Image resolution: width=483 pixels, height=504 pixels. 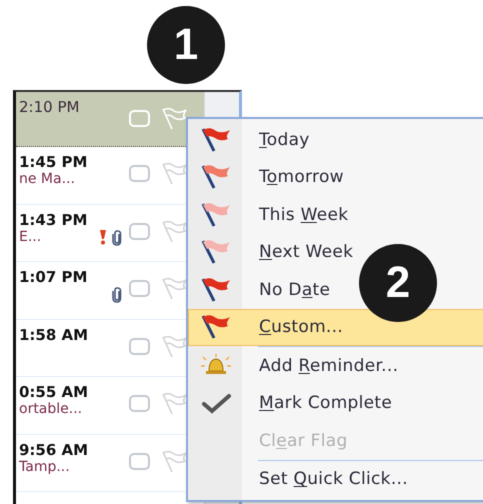 What do you see at coordinates (54, 392) in the screenshot?
I see `message-time: 0:55 AM` at bounding box center [54, 392].